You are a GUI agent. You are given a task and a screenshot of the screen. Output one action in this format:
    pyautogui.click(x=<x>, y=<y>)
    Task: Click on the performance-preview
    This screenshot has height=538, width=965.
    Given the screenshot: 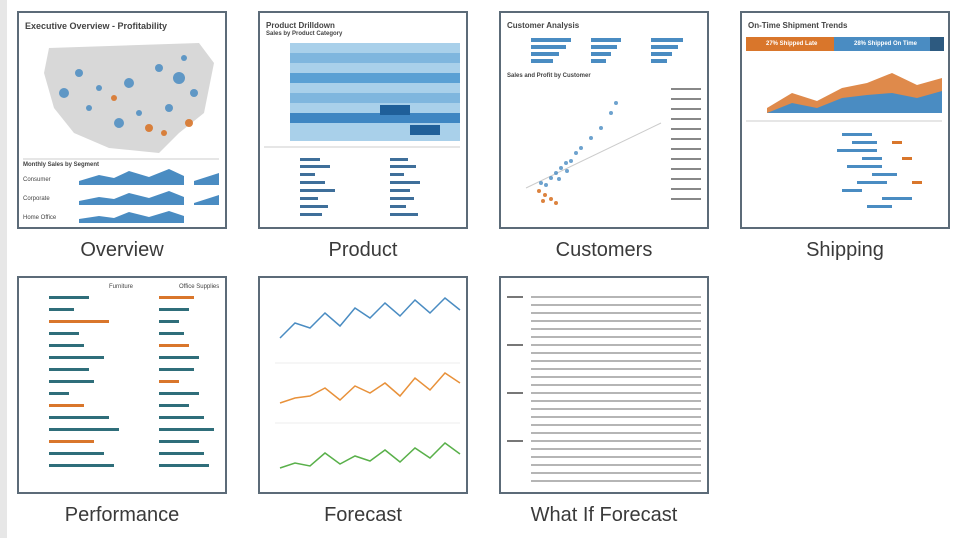 What is the action you would take?
    pyautogui.click(x=131, y=381)
    